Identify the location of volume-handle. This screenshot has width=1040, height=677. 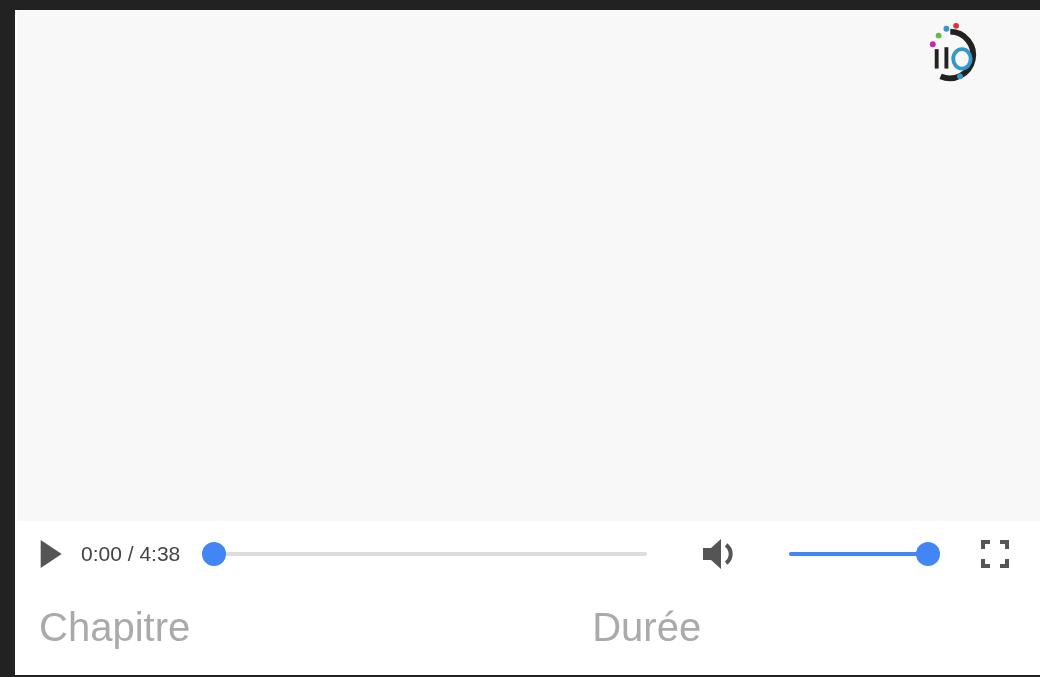
(928, 554).